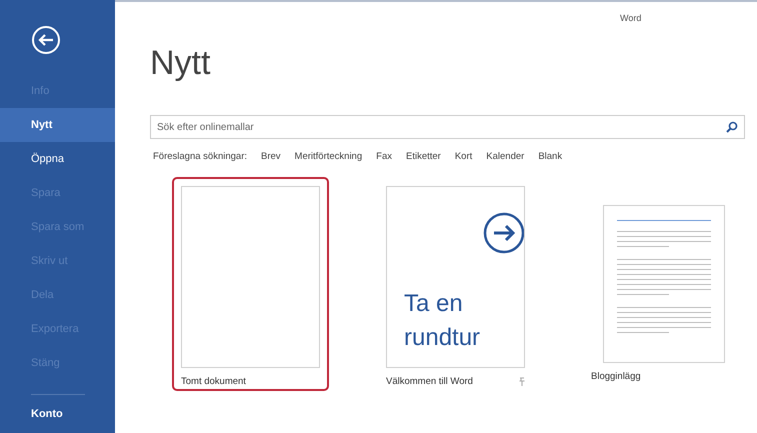  Describe the element at coordinates (250, 284) in the screenshot. I see `template-tile: Tomt dokument` at that location.